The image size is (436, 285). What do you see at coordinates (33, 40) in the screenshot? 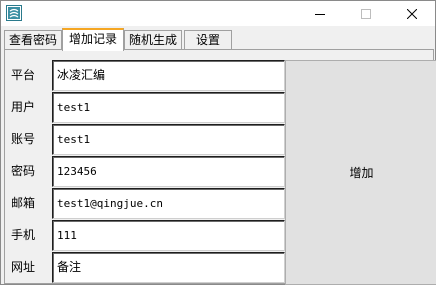
I see `tab-view-passwords: 查看密码` at bounding box center [33, 40].